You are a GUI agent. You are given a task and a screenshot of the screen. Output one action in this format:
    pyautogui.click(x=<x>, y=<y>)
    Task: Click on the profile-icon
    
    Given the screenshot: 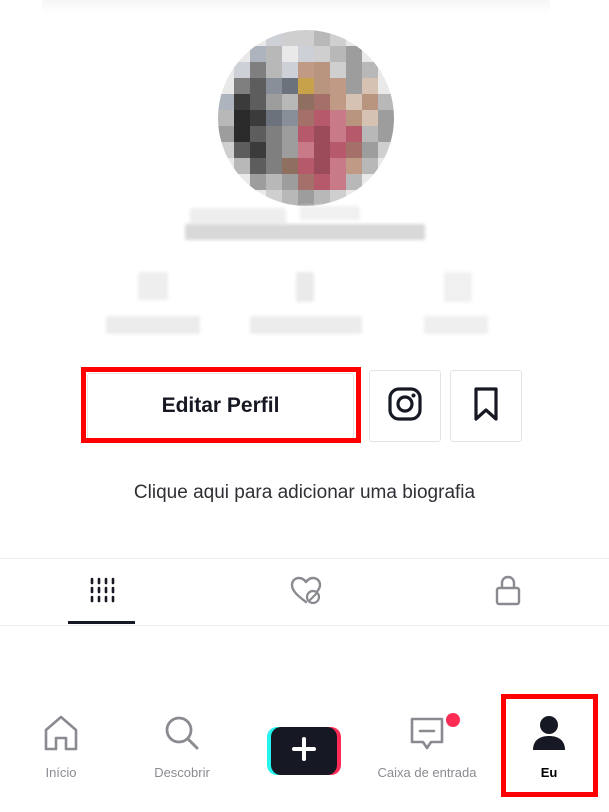 What is the action you would take?
    pyautogui.click(x=549, y=735)
    